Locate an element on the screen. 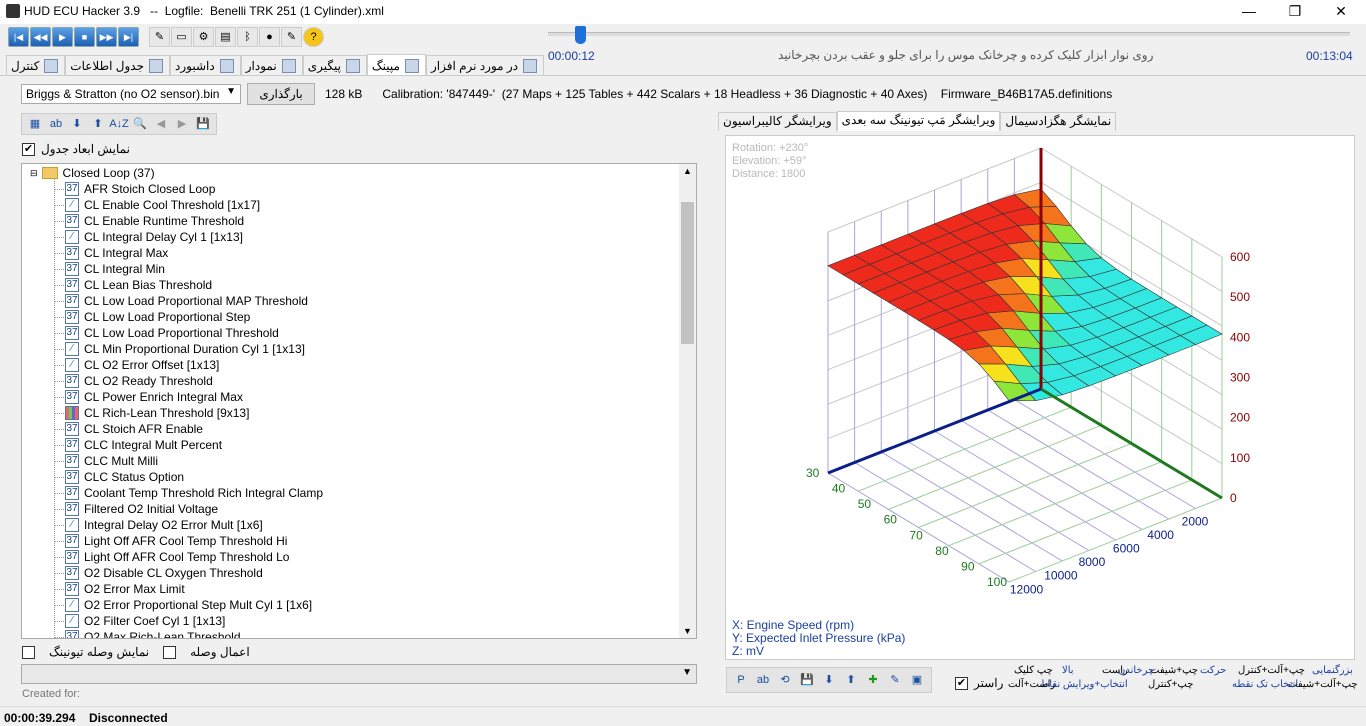  sort-icon: A↓Z is located at coordinates (119, 124).